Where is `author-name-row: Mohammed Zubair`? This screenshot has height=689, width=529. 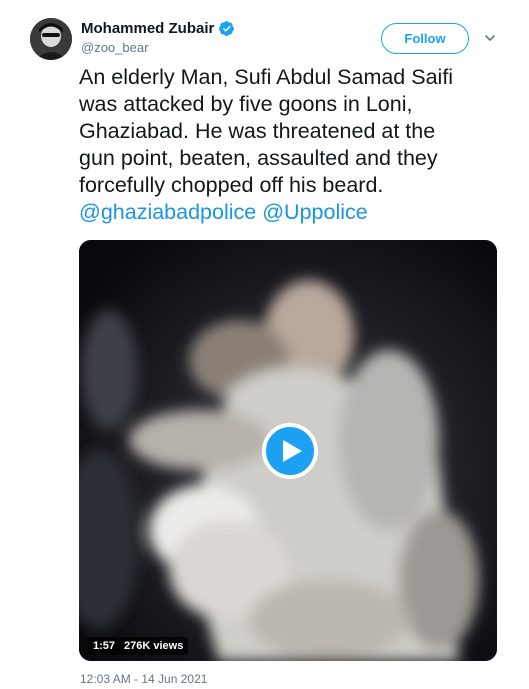
author-name-row: Mohammed Zubair is located at coordinates (158, 28).